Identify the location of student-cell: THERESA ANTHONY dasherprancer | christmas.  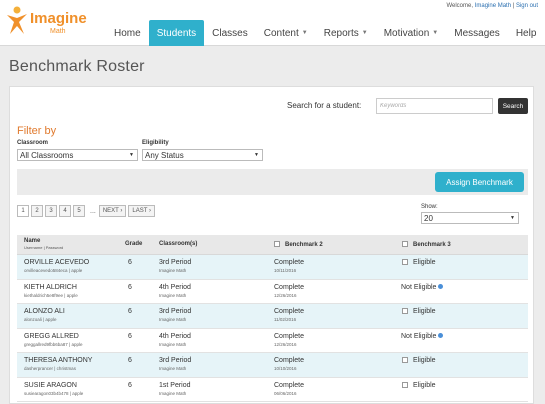
(58, 364).